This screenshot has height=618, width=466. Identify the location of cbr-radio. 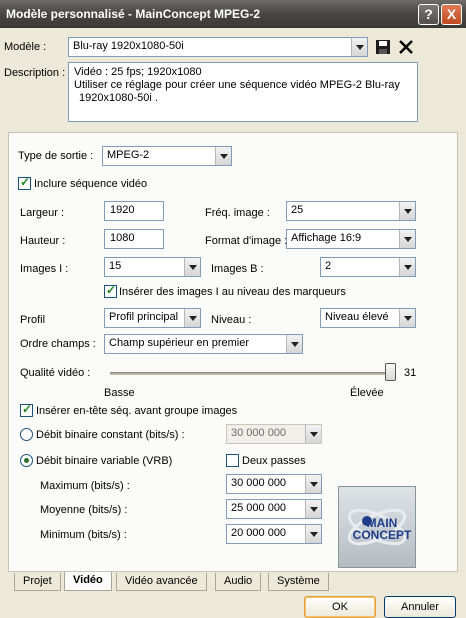
(26, 434).